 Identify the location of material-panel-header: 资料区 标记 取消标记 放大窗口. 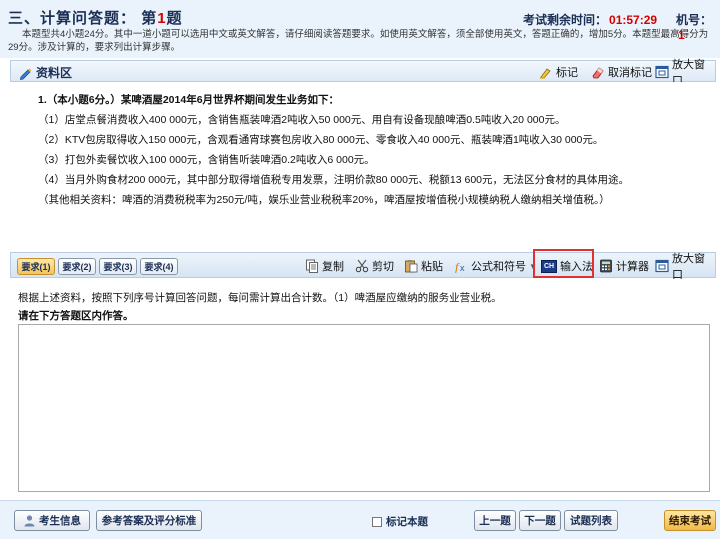
(363, 73).